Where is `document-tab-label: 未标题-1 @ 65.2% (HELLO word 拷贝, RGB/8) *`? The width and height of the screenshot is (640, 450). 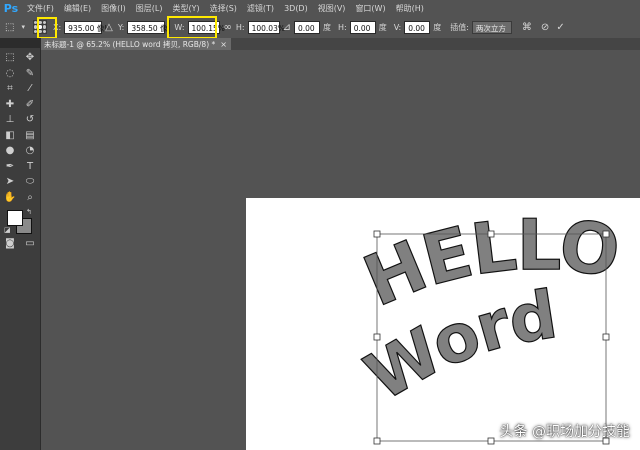
document-tab-label: 未标题-1 @ 65.2% (HELLO word 拷贝, RGB/8) * is located at coordinates (130, 44).